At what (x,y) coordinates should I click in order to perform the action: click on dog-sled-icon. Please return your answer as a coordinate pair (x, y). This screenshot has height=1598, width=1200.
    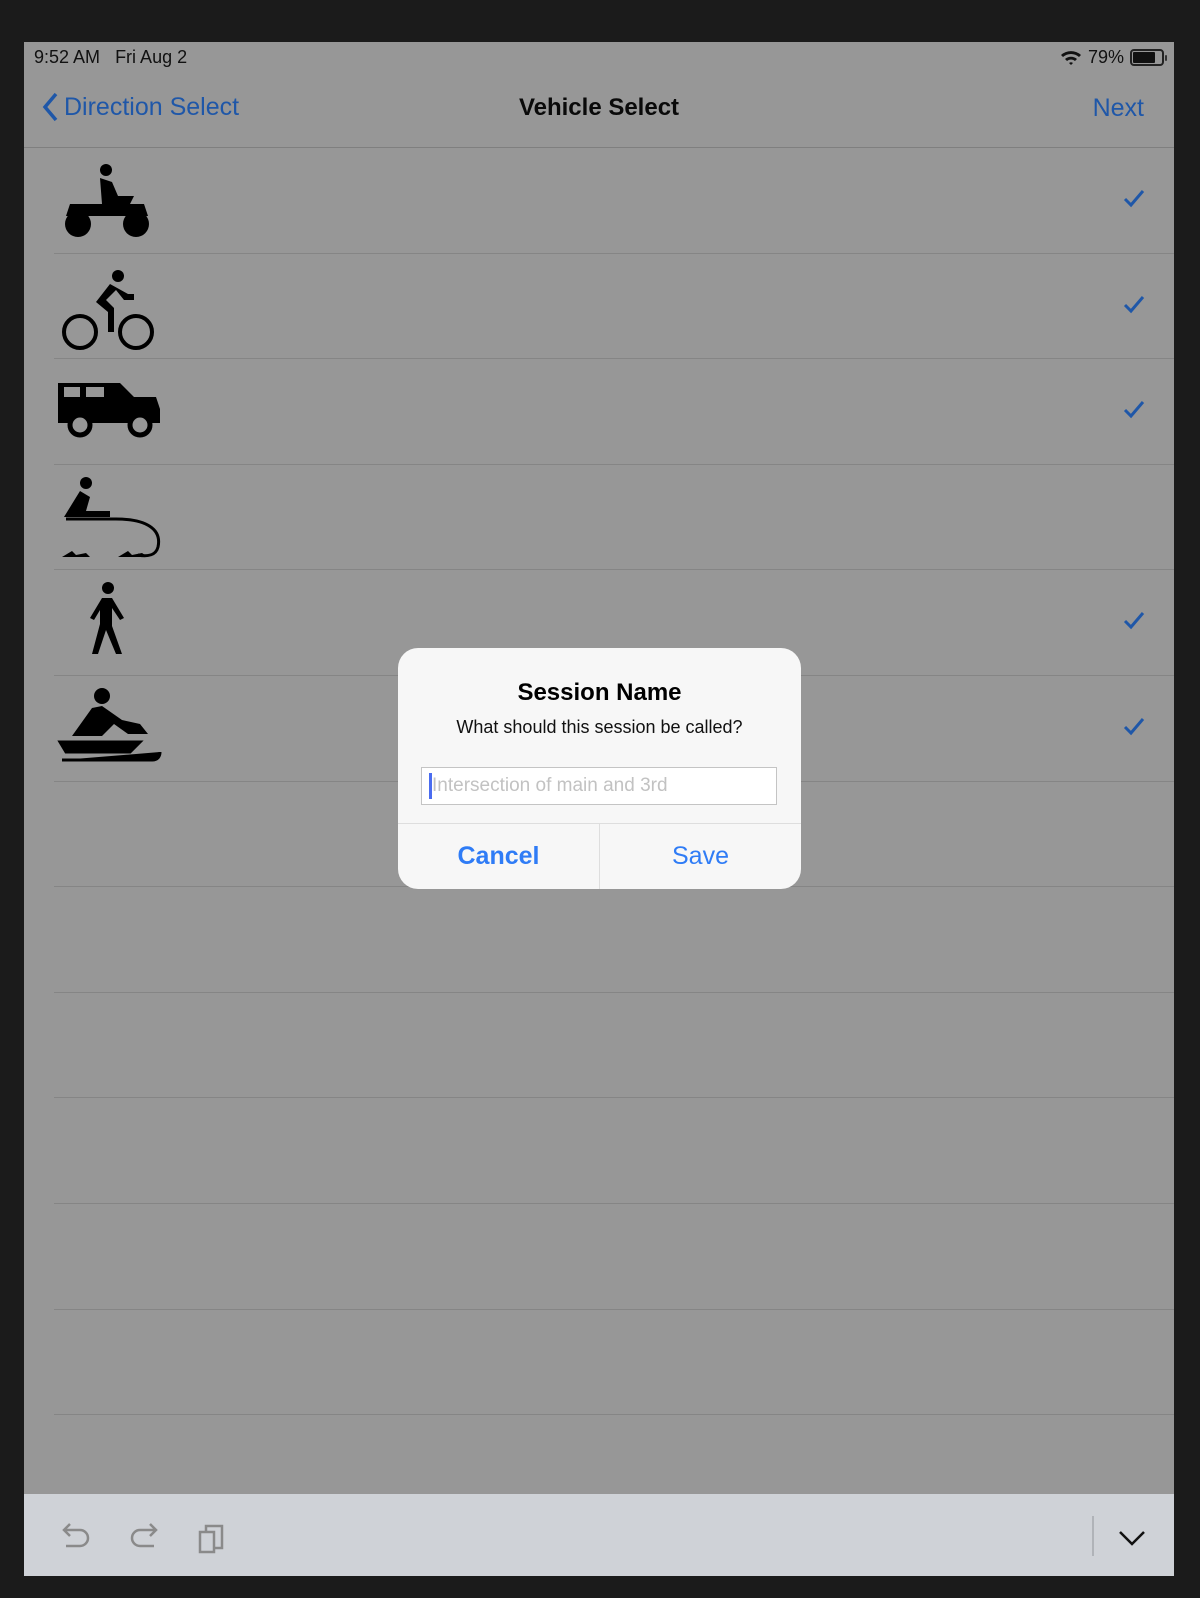
    Looking at the image, I should click on (111, 516).